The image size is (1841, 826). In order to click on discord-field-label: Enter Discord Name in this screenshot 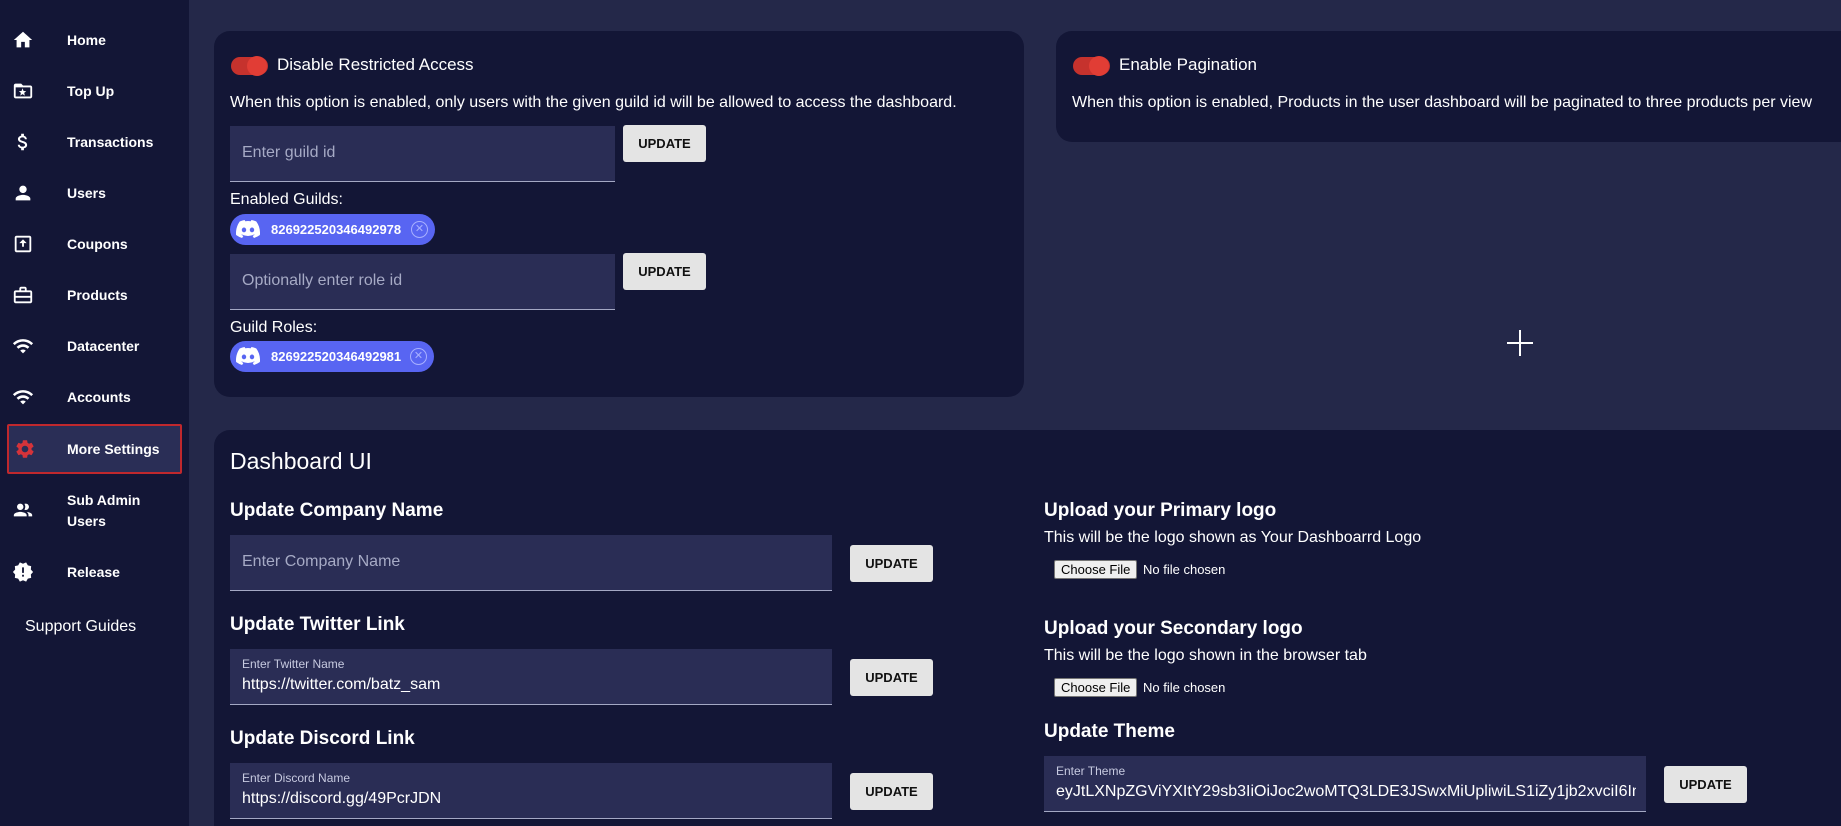, I will do `click(296, 778)`.